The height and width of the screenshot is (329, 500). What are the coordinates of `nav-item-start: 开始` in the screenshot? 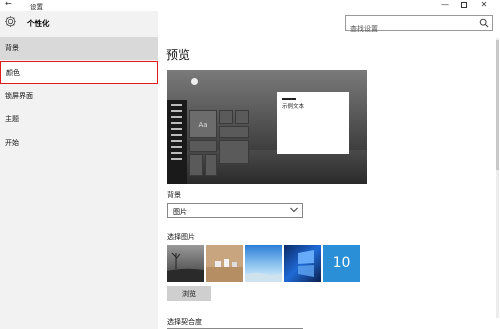 It's located at (79, 143).